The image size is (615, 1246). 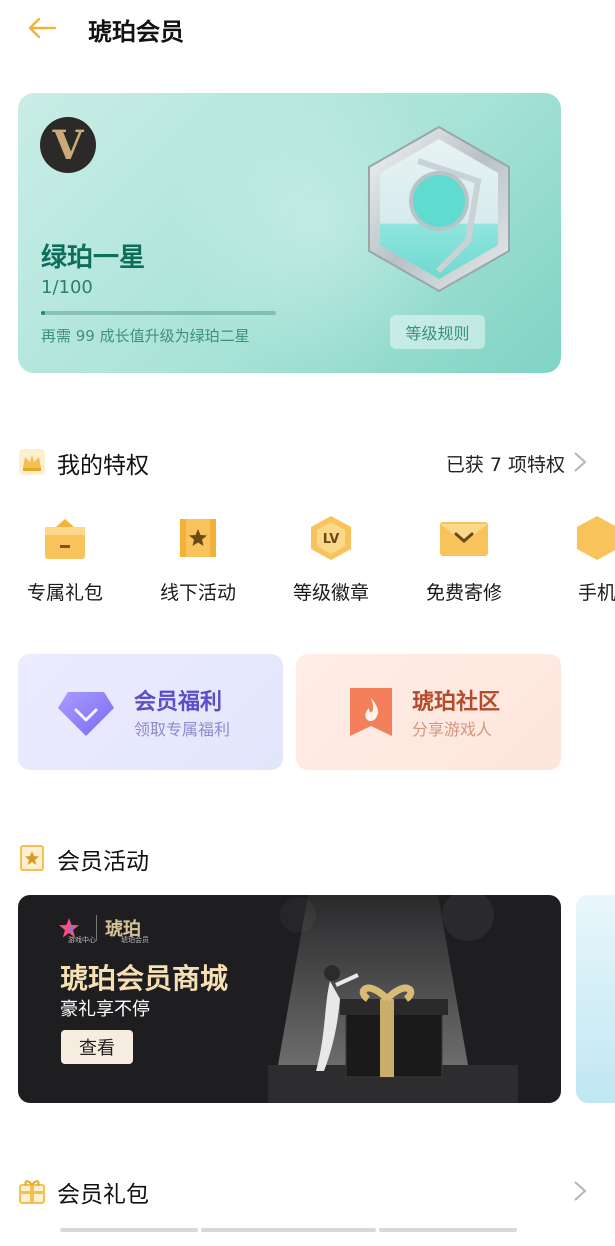 I want to click on member-welfare-tile: 会员福利 领取专属福利, so click(x=150, y=712).